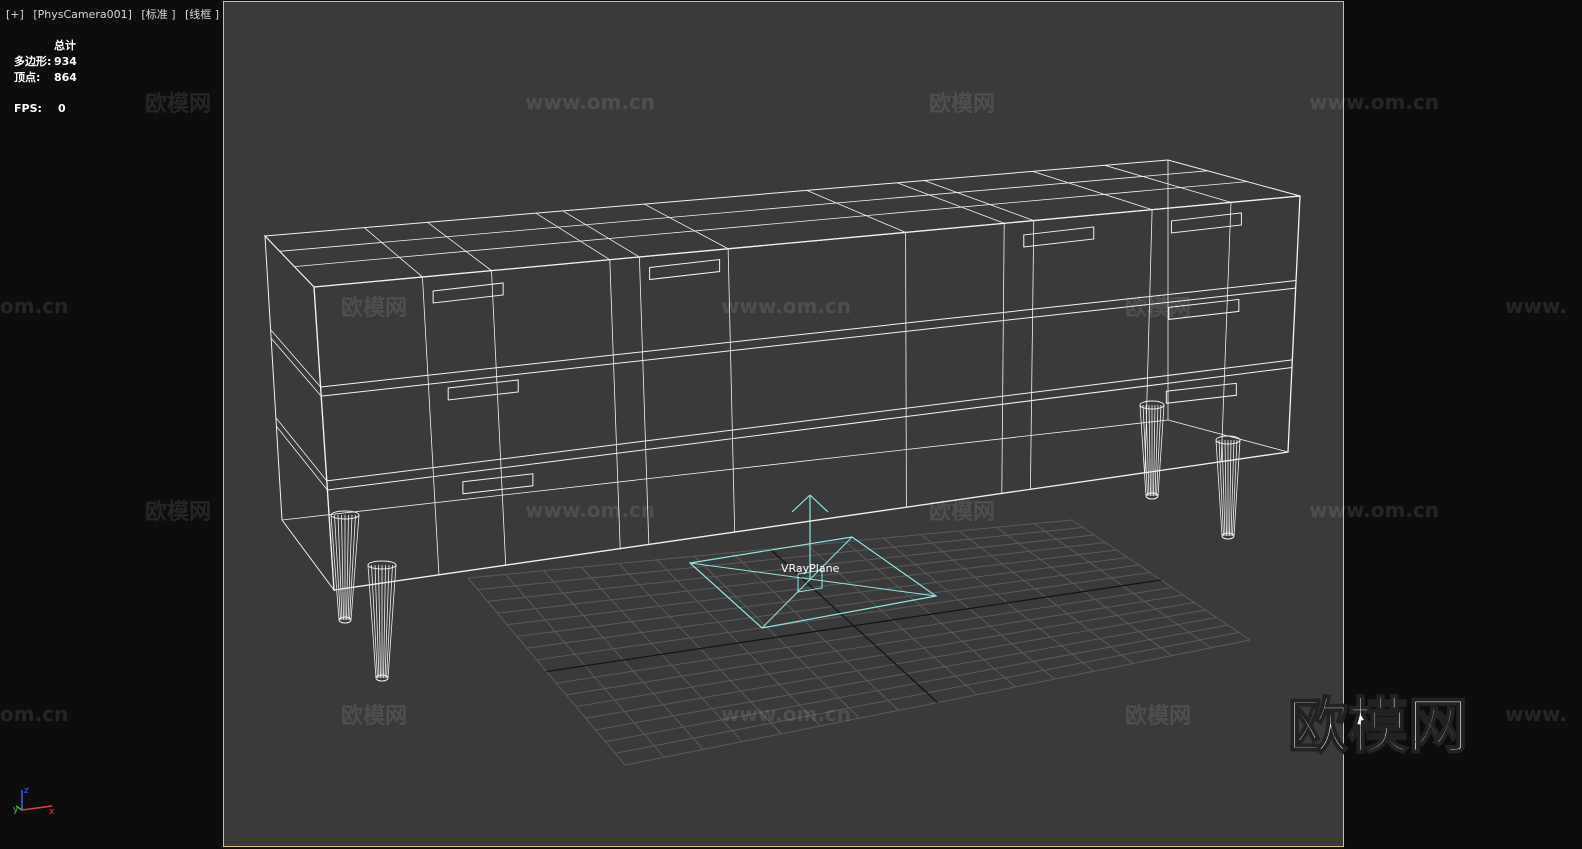 The width and height of the screenshot is (1582, 849). What do you see at coordinates (27, 77) in the screenshot?
I see `vertices-label: 顶点:` at bounding box center [27, 77].